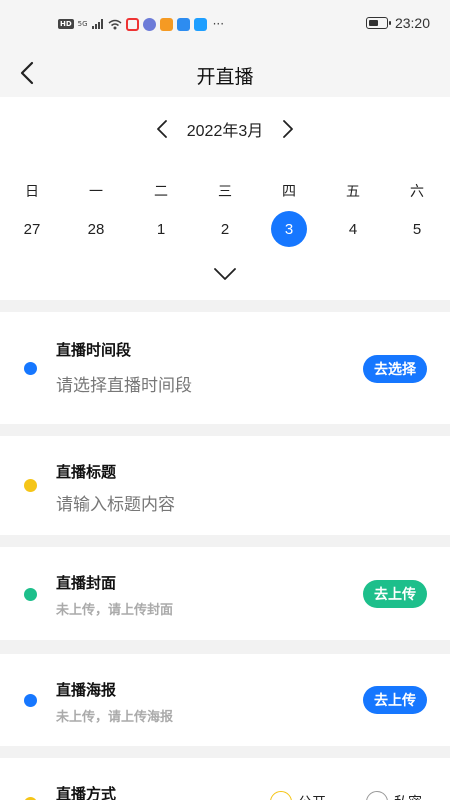  I want to click on calendar-day: 4, so click(353, 229).